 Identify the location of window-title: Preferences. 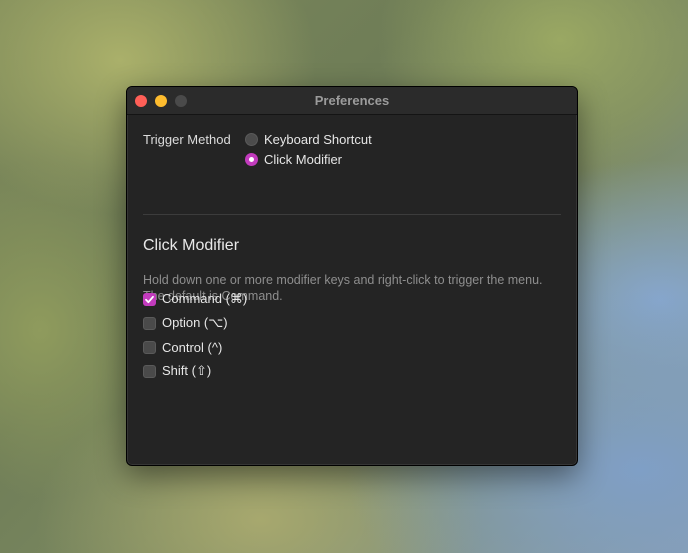
(352, 100).